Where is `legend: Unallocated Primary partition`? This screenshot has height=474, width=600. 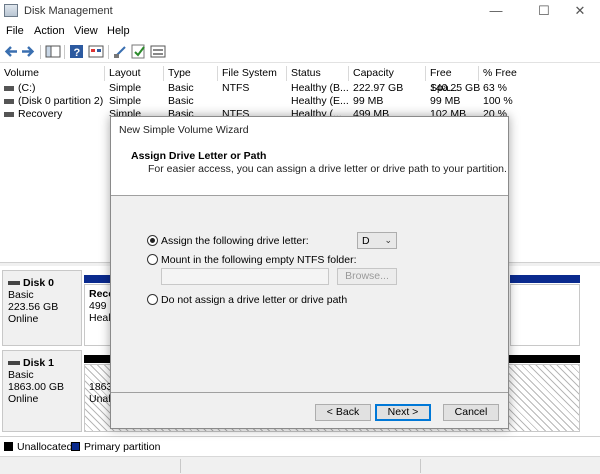
legend: Unallocated Primary partition is located at coordinates (300, 446).